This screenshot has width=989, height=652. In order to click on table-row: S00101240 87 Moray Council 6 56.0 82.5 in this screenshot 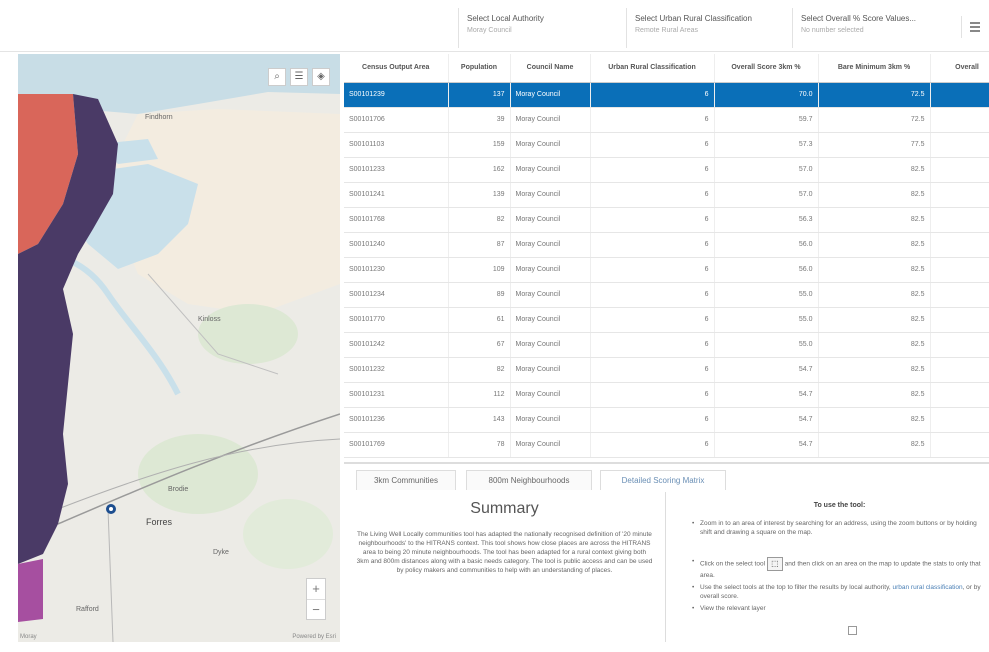, I will do `click(666, 245)`.